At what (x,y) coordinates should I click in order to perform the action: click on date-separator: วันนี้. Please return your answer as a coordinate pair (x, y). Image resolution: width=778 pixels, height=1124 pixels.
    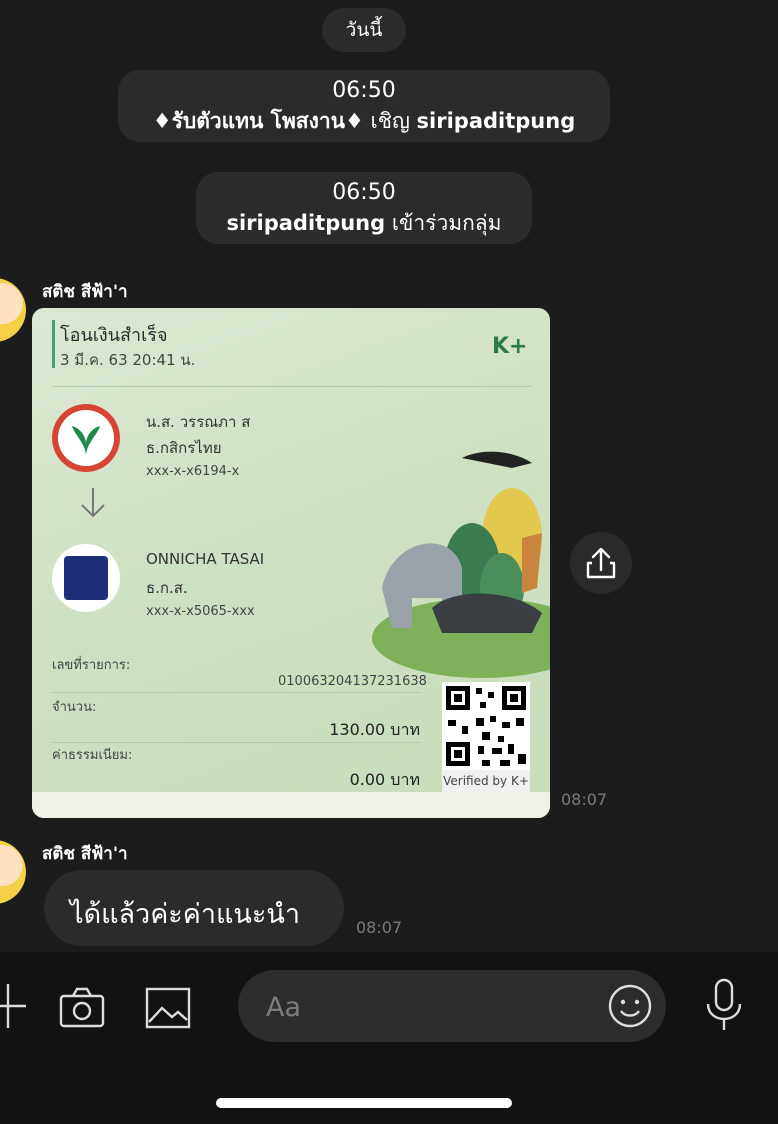
    Looking at the image, I should click on (364, 30).